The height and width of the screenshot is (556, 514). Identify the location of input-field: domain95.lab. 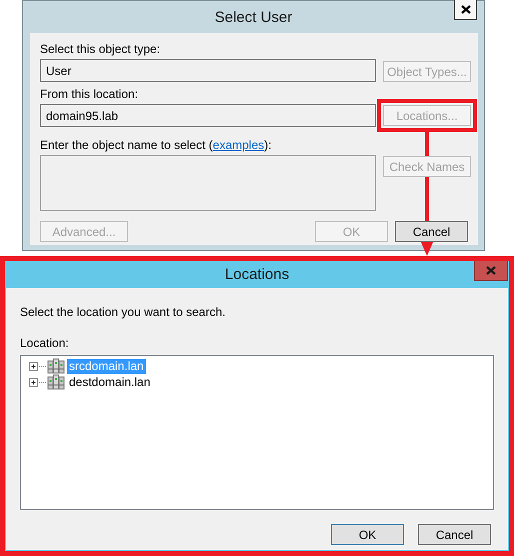
(208, 115).